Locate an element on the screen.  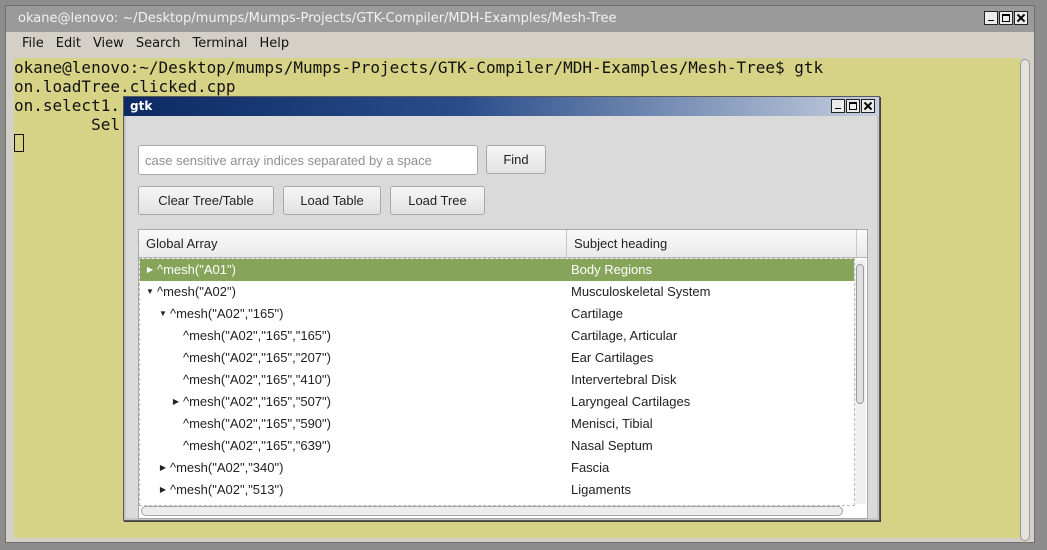
tree-row: ▼ ^mesh("A02") Musculoskeletal System is located at coordinates (497, 292).